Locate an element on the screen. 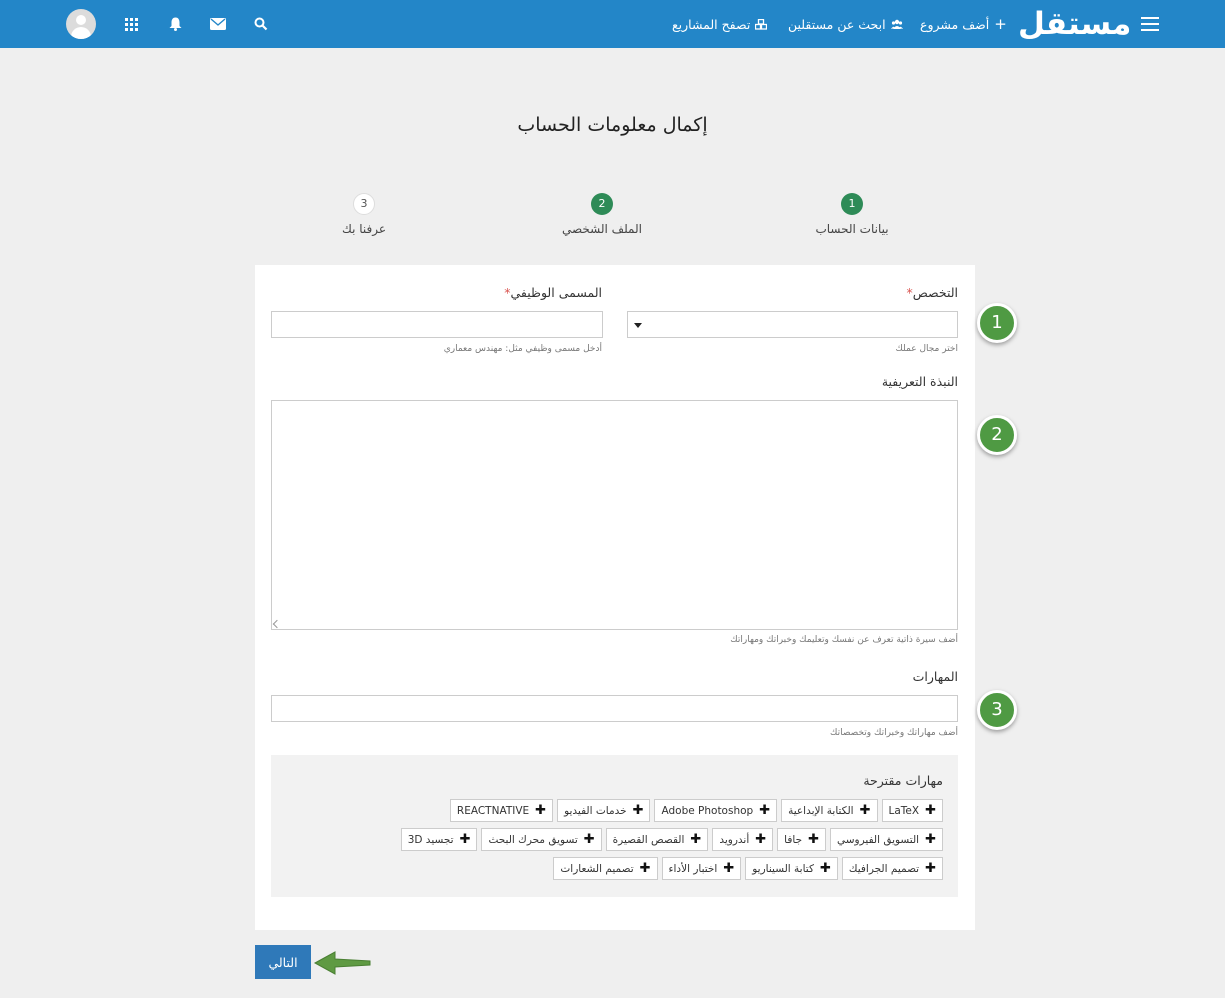 Image resolution: width=1225 pixels, height=998 pixels. step-label: بيانات الحساب is located at coordinates (852, 229).